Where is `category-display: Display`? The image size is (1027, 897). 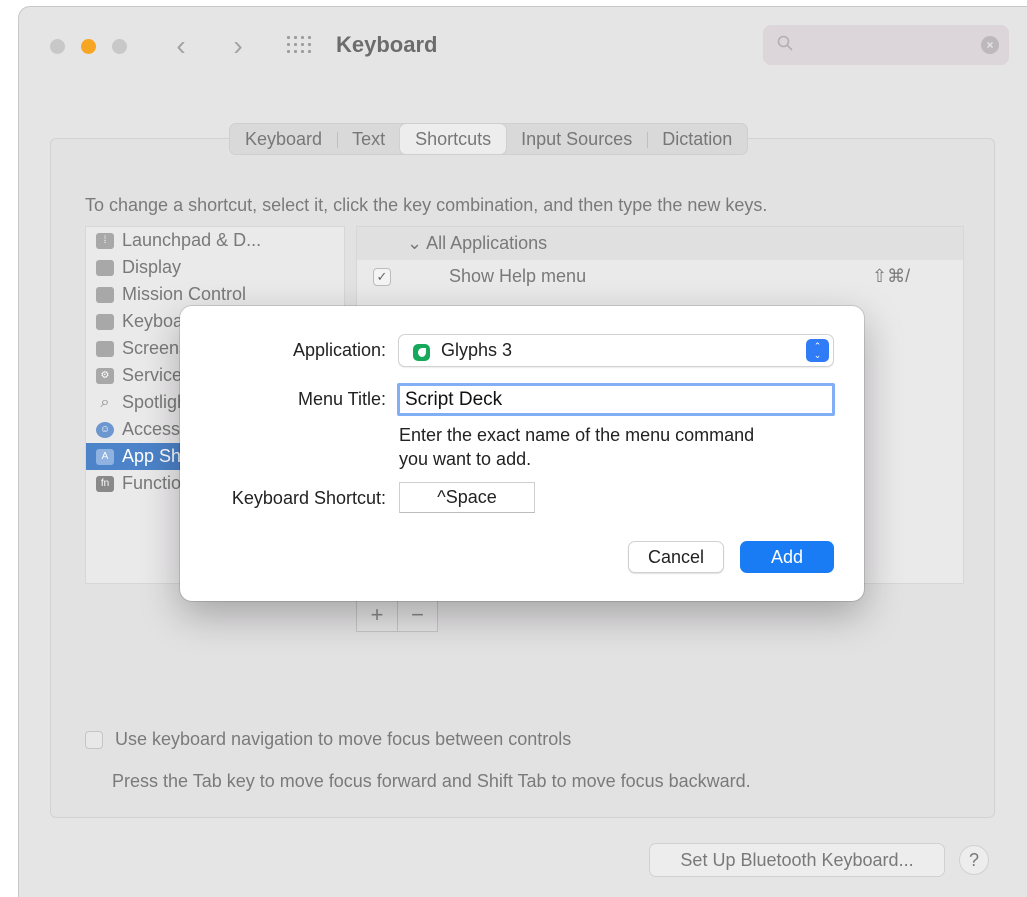 category-display: Display is located at coordinates (215, 267).